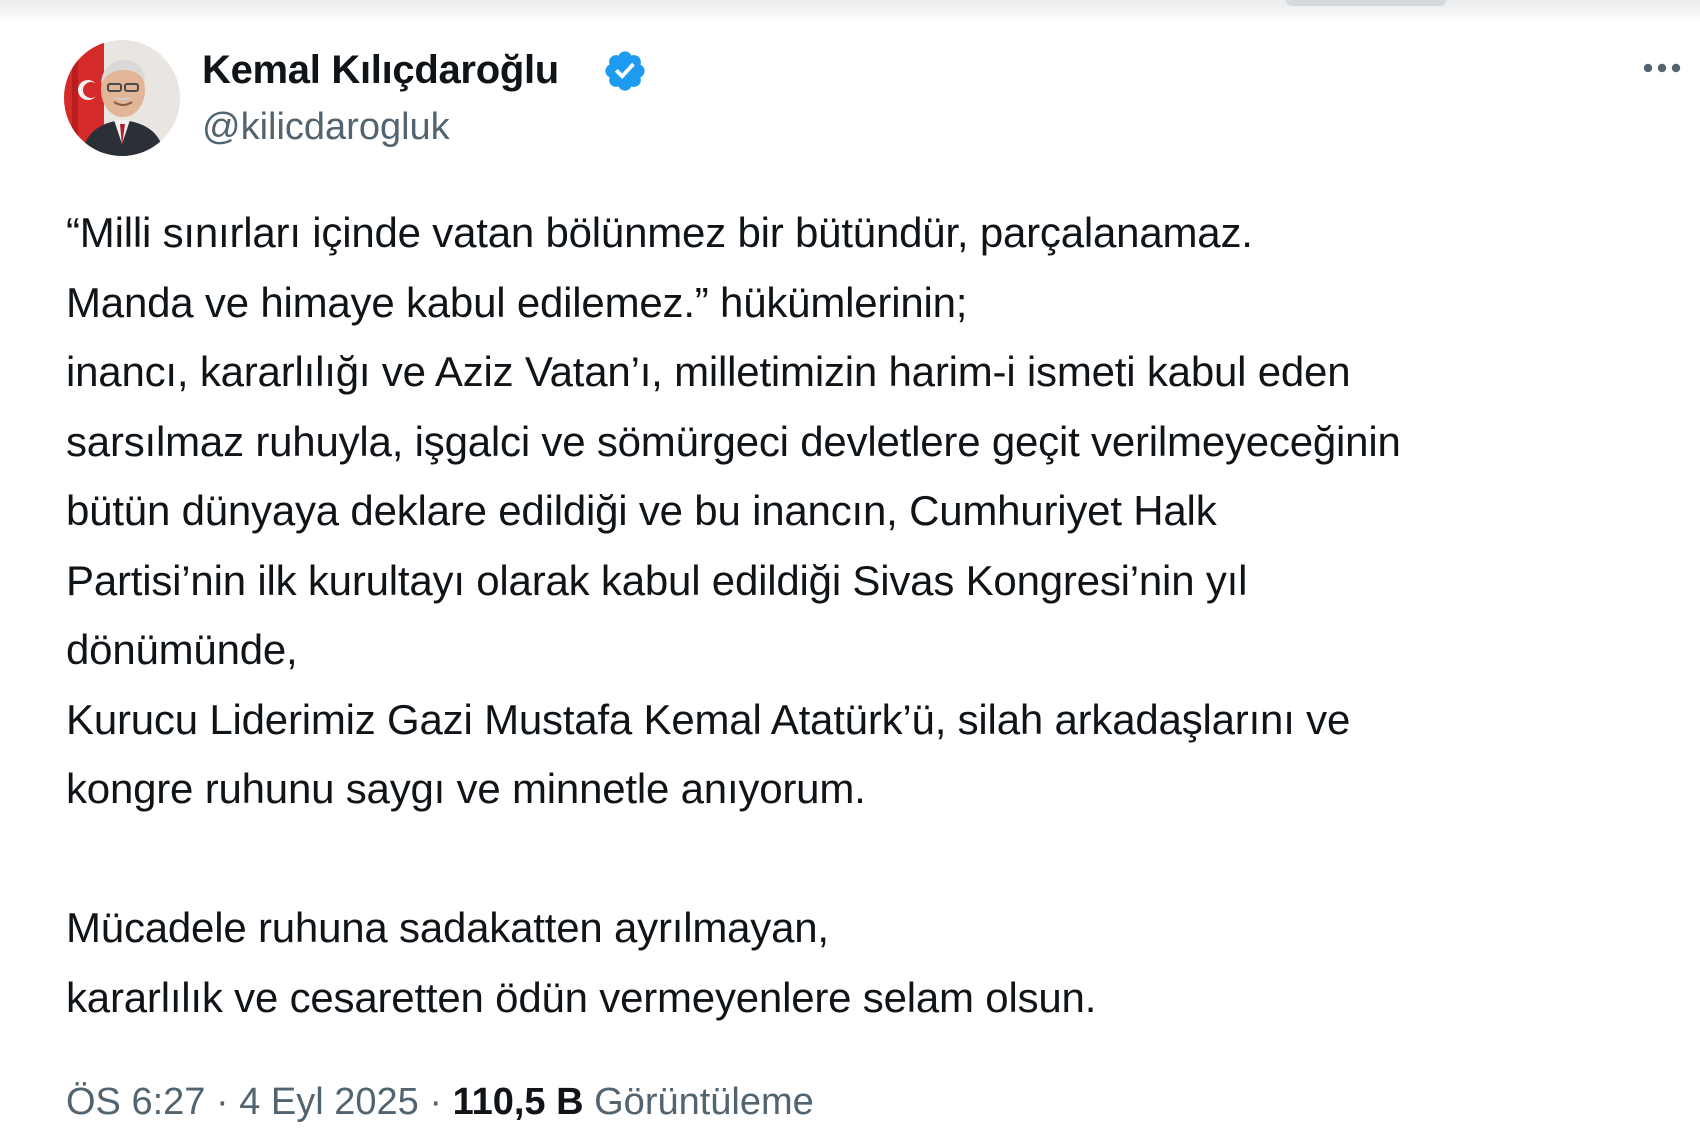 The width and height of the screenshot is (1700, 1144). Describe the element at coordinates (1662, 68) in the screenshot. I see `more-horizontal-icon` at that location.